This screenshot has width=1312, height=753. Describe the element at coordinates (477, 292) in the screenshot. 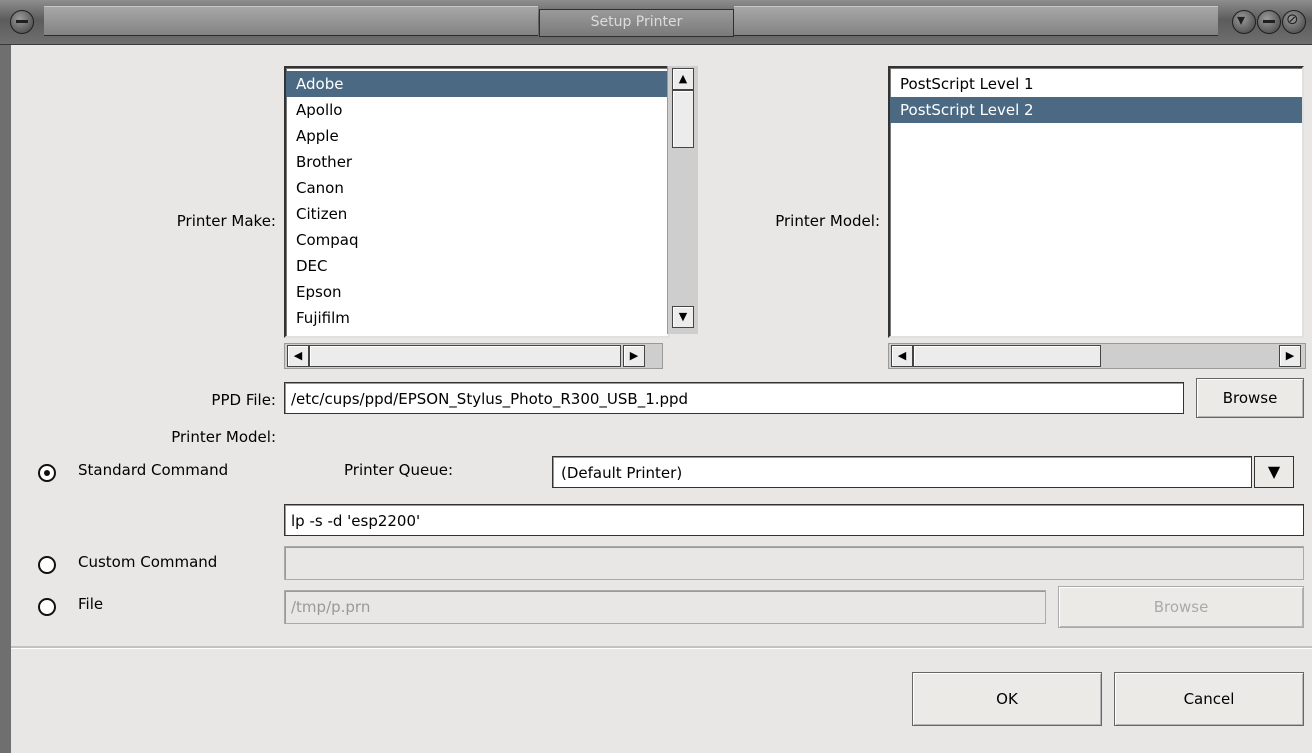

I see `printer-make-list-item: Epson` at that location.